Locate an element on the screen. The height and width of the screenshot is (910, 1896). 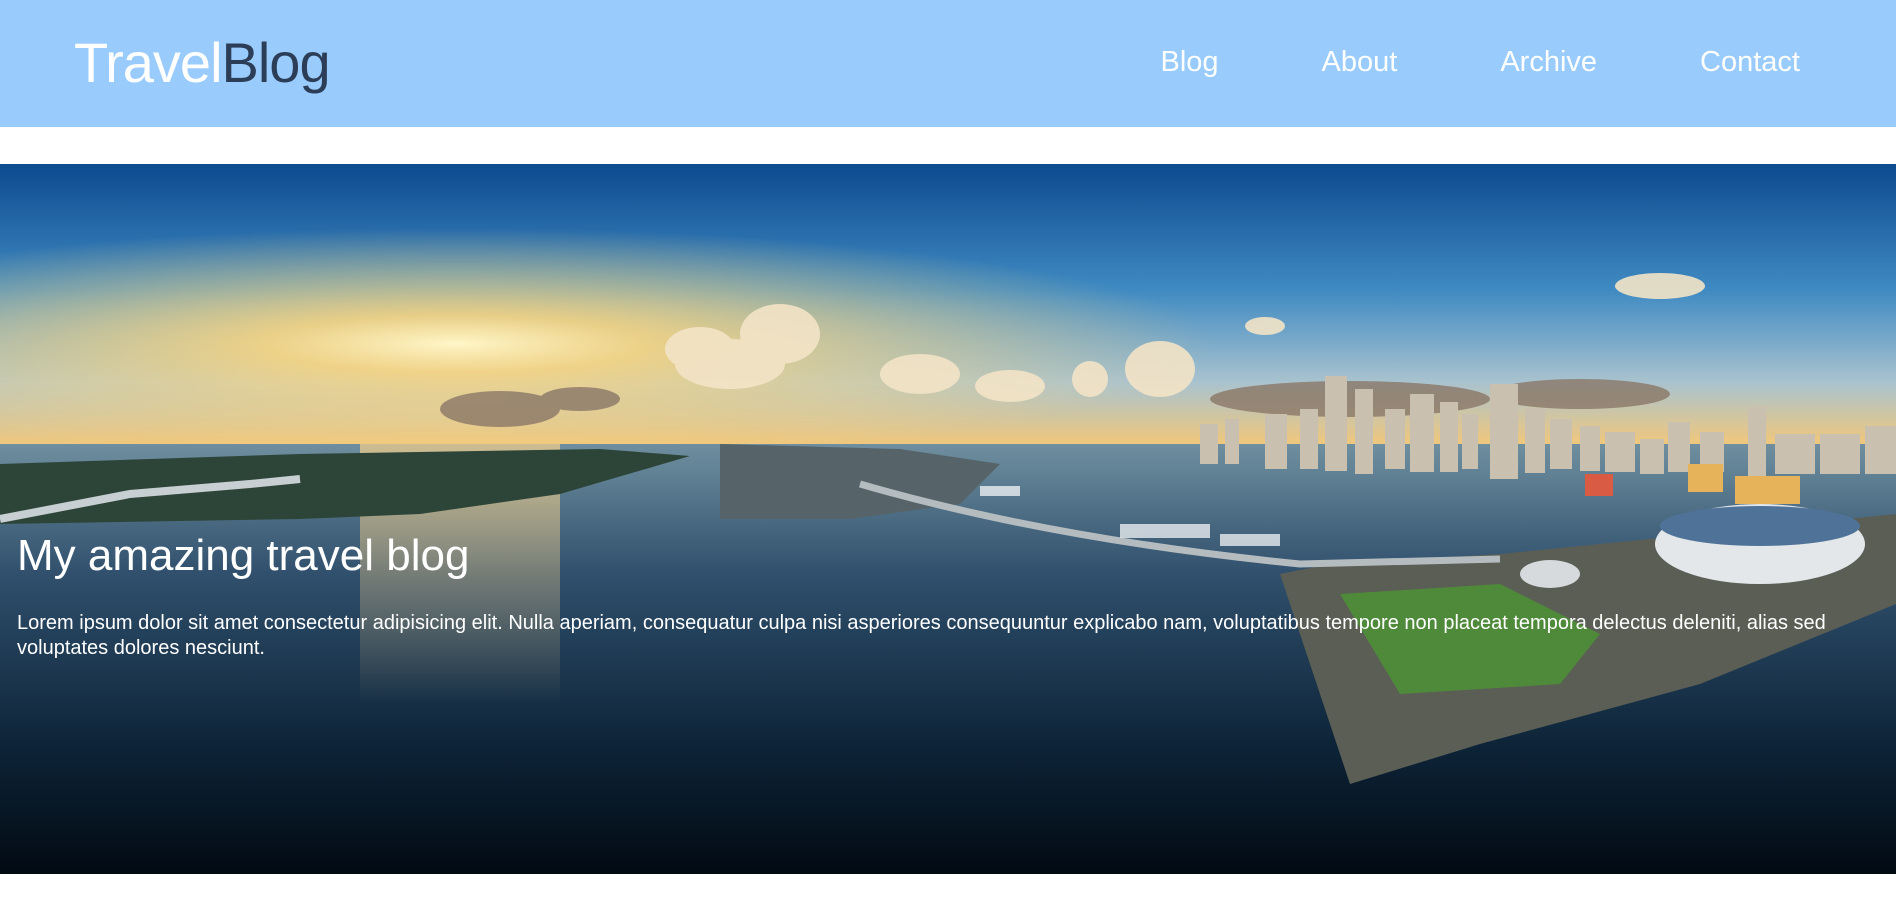
nav-link-blog: Blog is located at coordinates (1190, 62).